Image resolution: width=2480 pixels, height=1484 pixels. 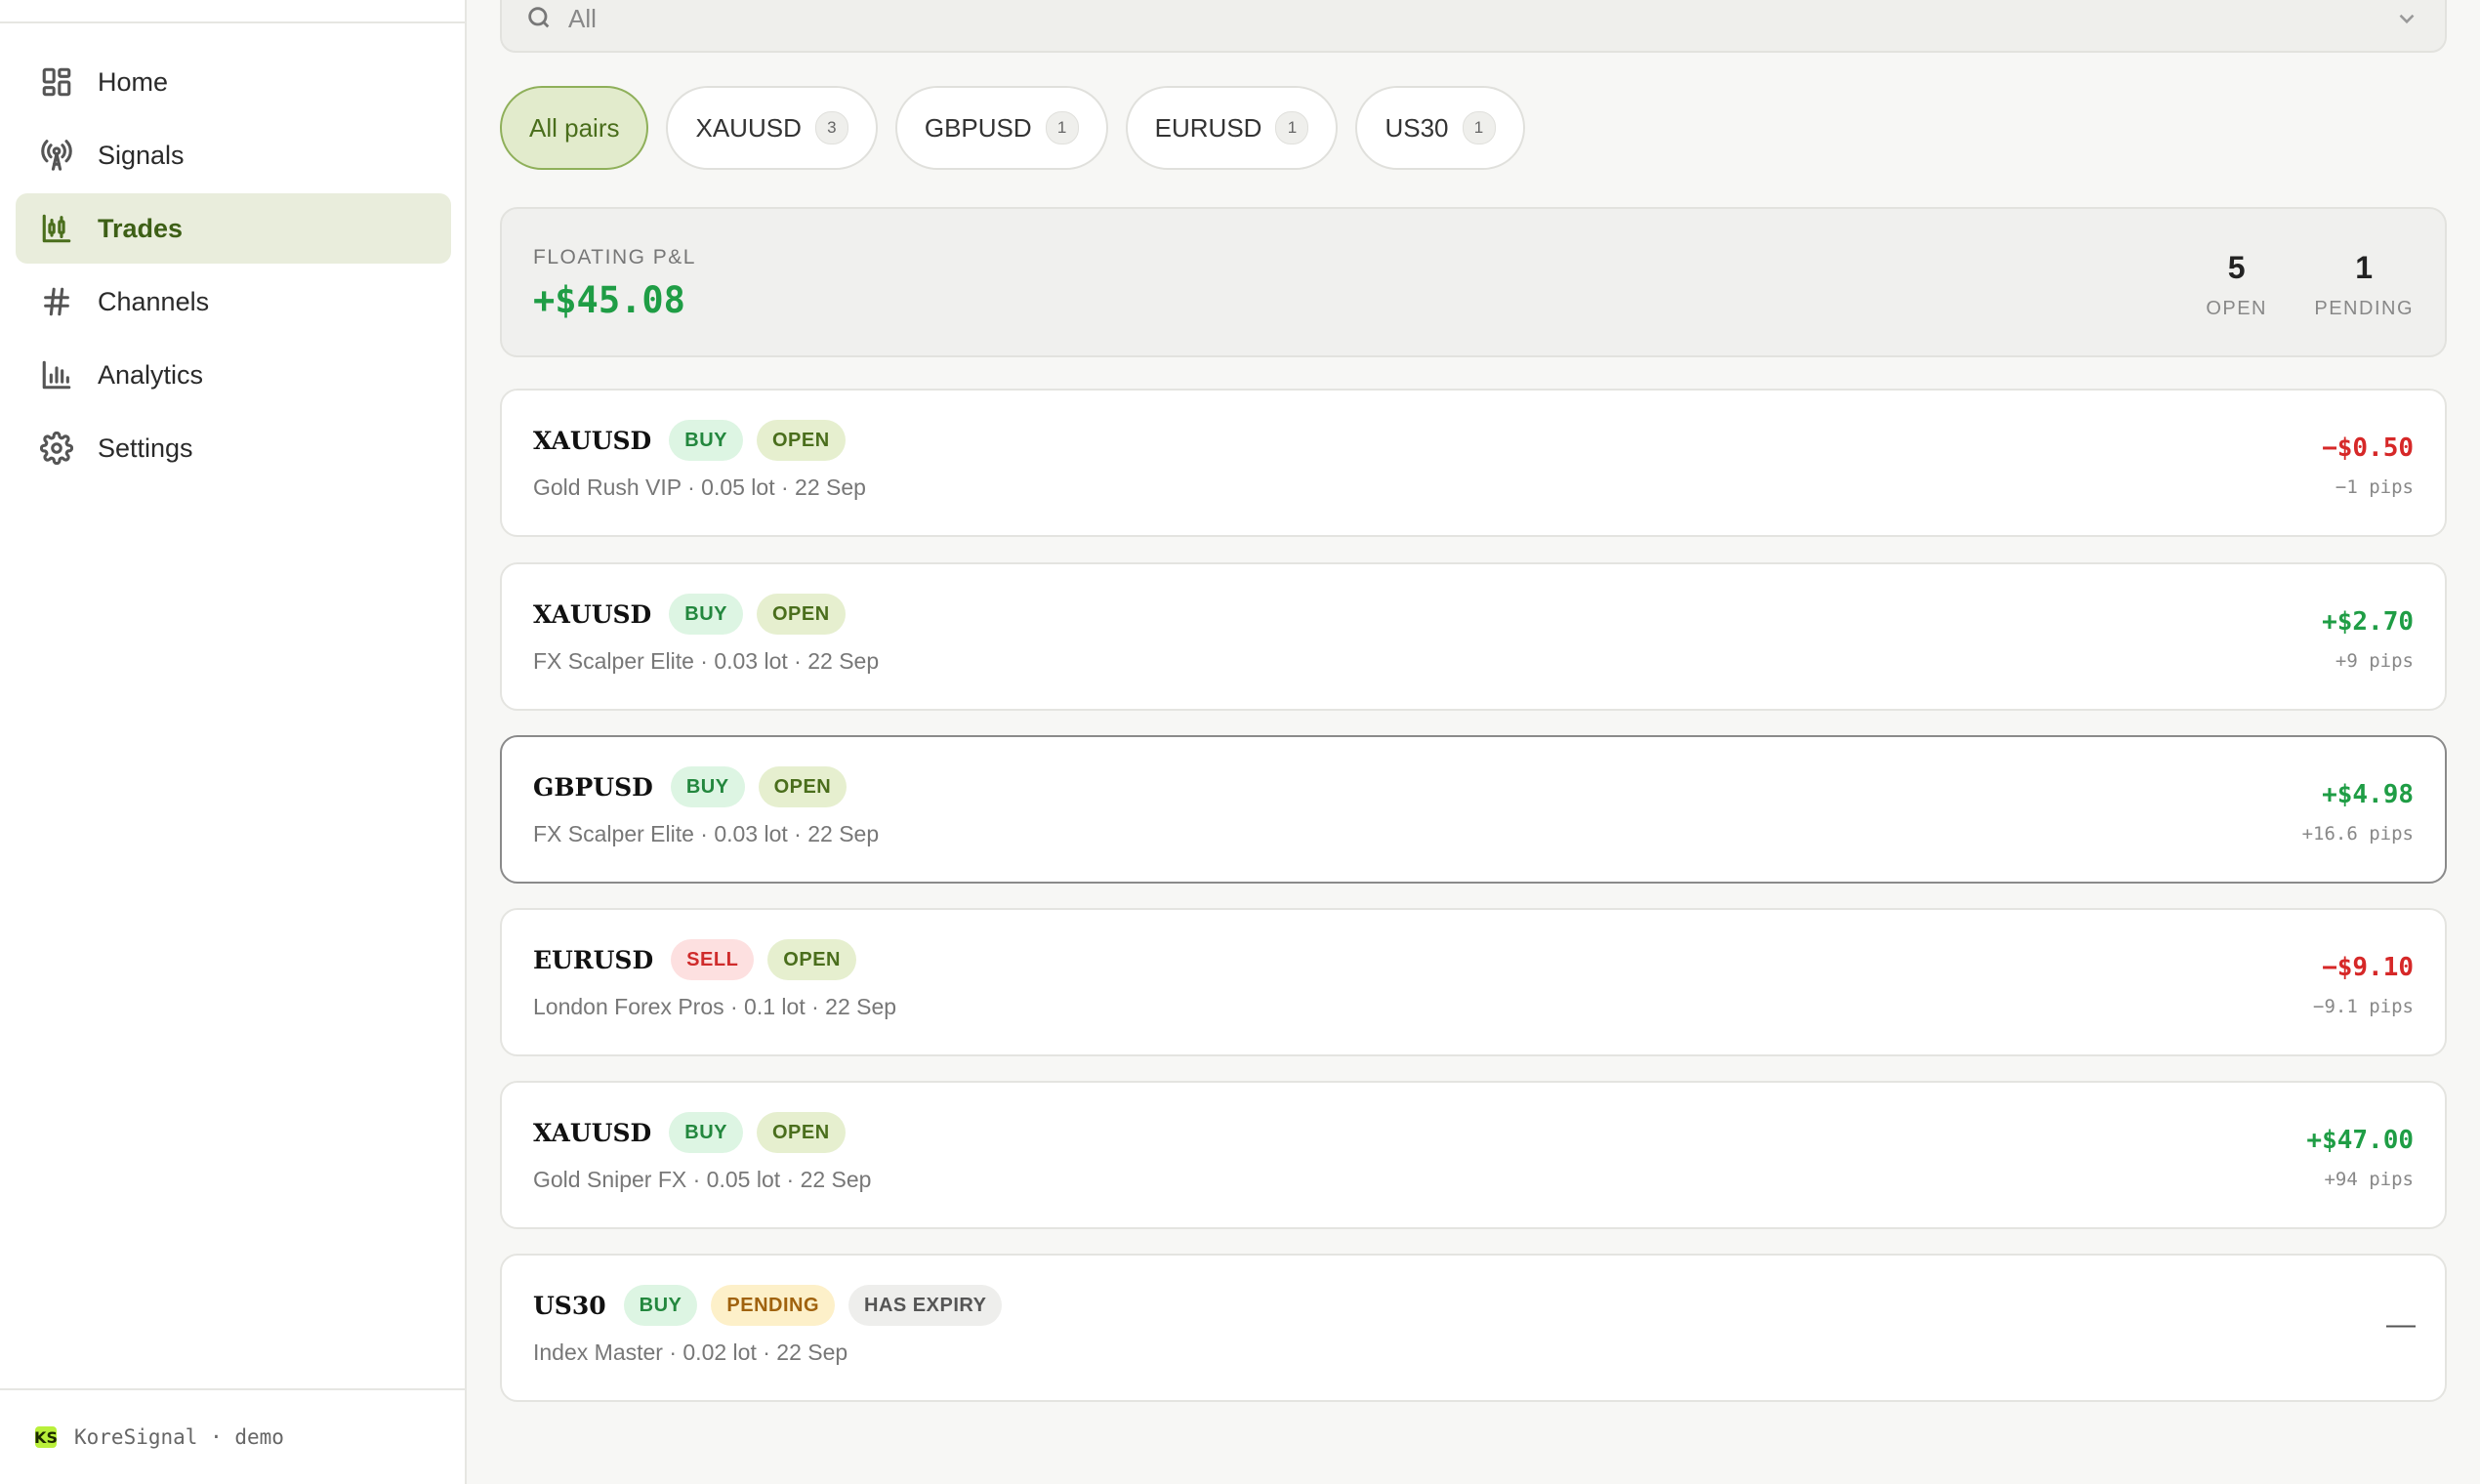 I want to click on floating-pnl-summary: FLOATING P&L +$45.08 5 OPEN 1 PENDING, so click(x=1473, y=282).